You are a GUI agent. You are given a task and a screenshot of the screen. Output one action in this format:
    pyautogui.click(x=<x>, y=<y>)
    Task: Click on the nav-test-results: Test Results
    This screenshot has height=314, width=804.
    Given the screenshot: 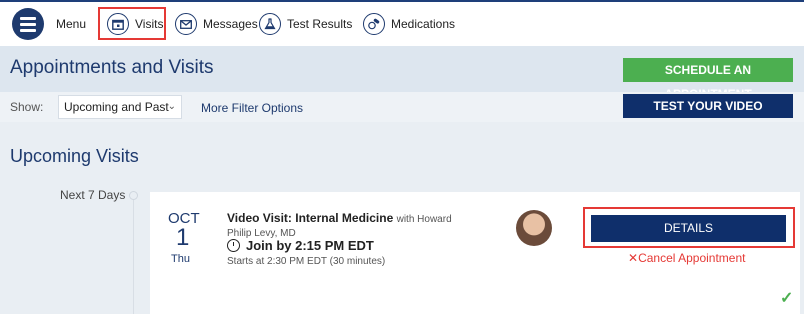 What is the action you would take?
    pyautogui.click(x=305, y=24)
    